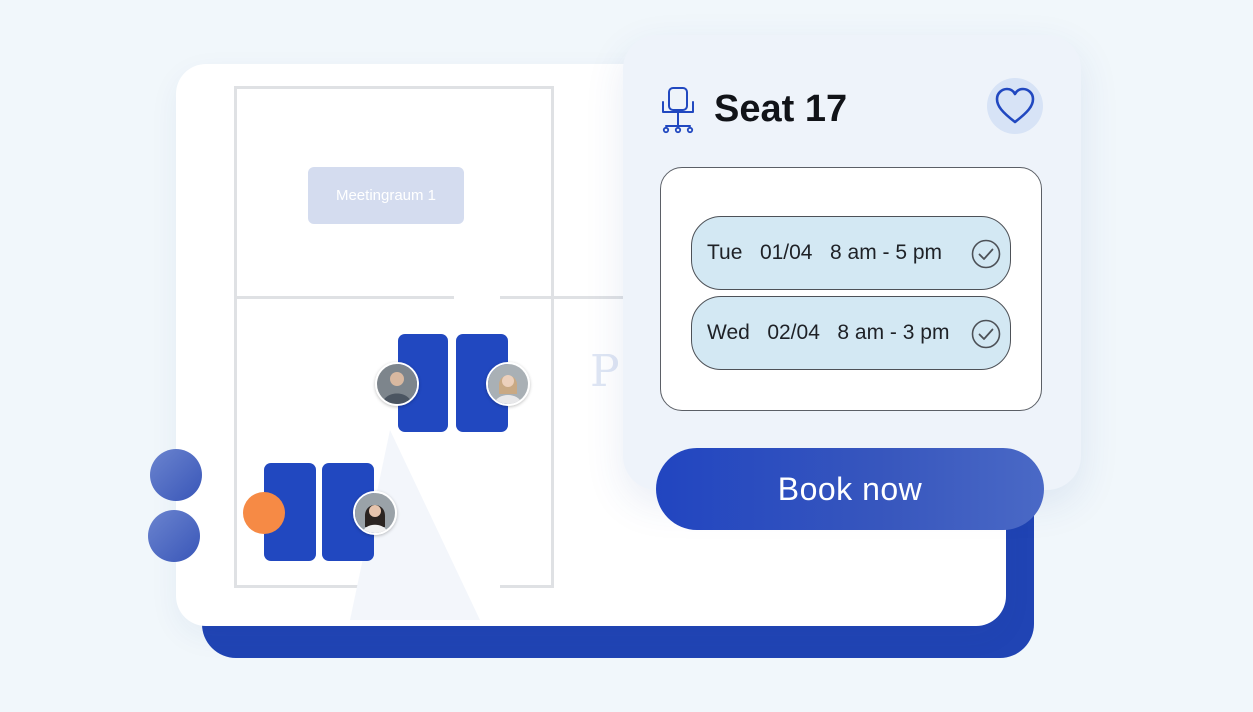 The image size is (1253, 712). I want to click on favorite-button, so click(1015, 106).